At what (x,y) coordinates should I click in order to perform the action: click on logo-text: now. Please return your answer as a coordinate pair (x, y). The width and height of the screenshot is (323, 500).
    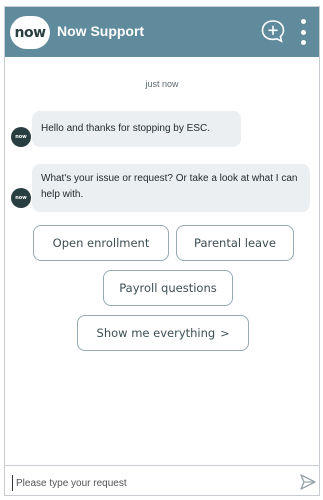
    Looking at the image, I should click on (30, 32).